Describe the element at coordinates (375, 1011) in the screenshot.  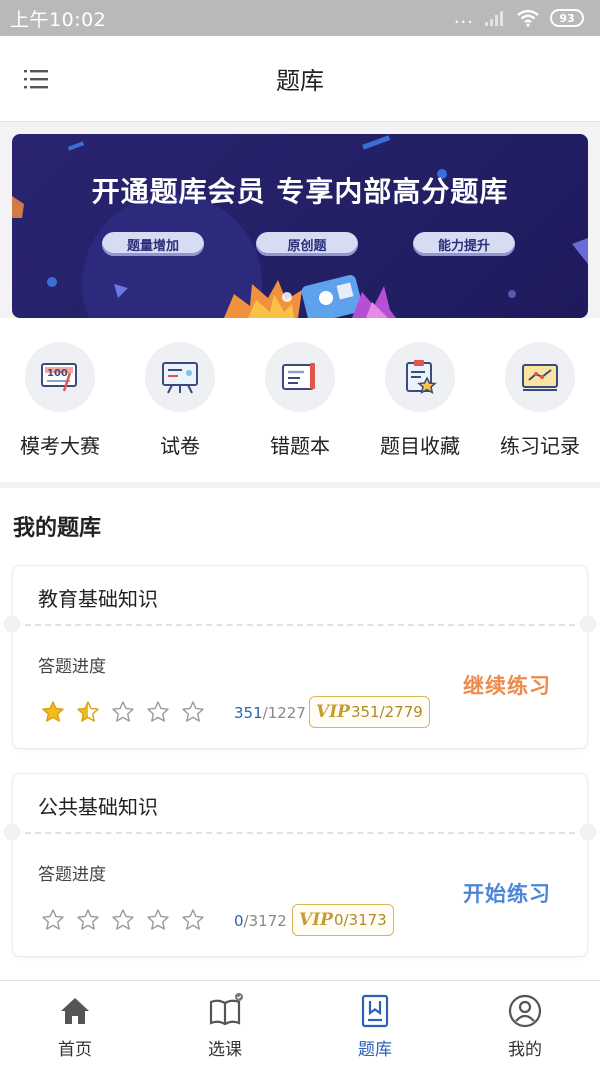
I see `question-bank-icon` at that location.